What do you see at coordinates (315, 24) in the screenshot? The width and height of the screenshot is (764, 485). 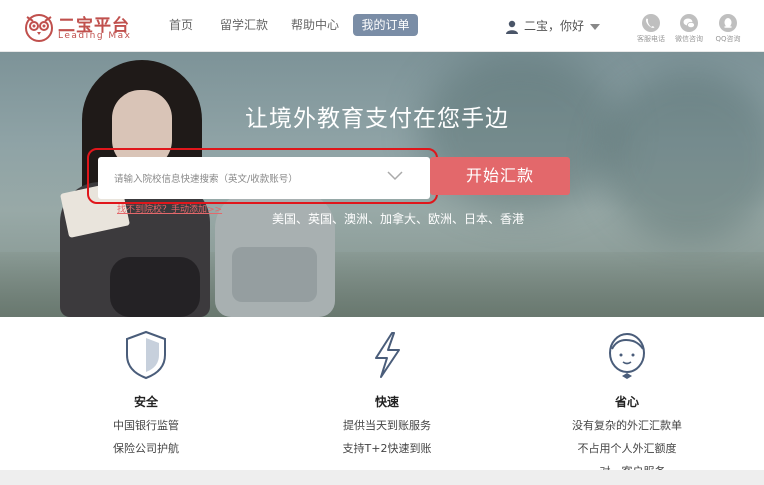 I see `nav-help-center: 帮助中心` at bounding box center [315, 24].